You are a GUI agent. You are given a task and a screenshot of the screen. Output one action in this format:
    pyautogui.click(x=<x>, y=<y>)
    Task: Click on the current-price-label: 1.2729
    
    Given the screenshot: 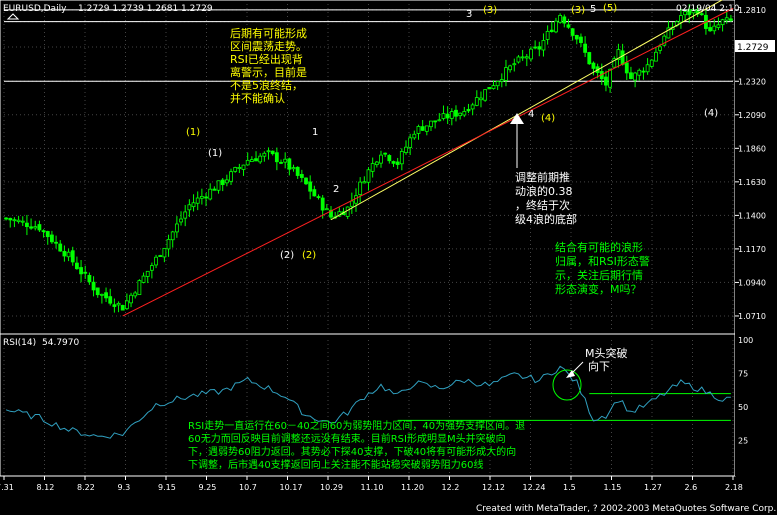 What is the action you would take?
    pyautogui.click(x=753, y=48)
    